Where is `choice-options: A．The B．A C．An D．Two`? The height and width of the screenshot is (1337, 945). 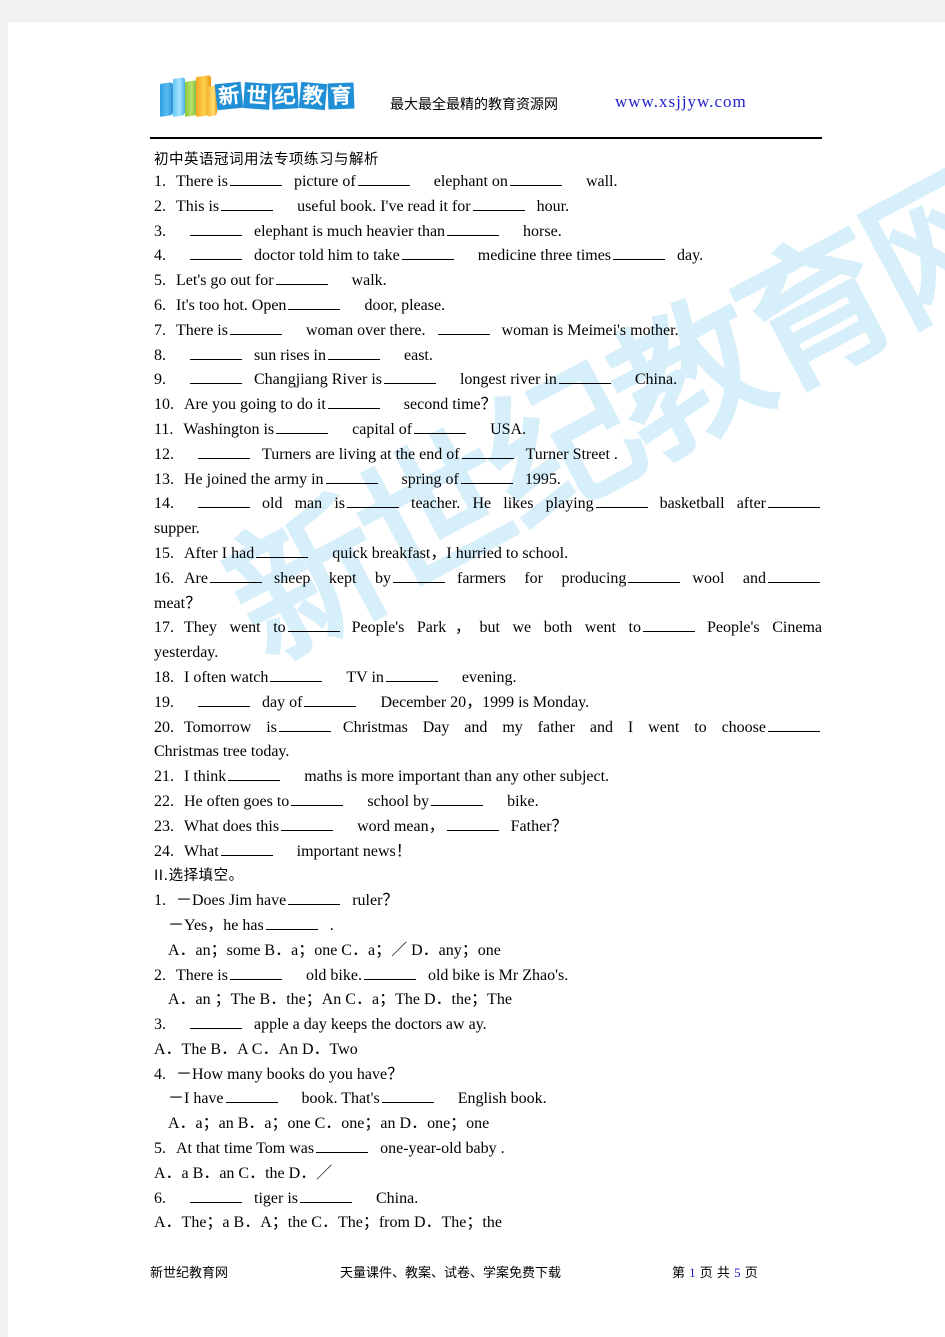 choice-options: A．The B．A C．An D．Two is located at coordinates (488, 1050).